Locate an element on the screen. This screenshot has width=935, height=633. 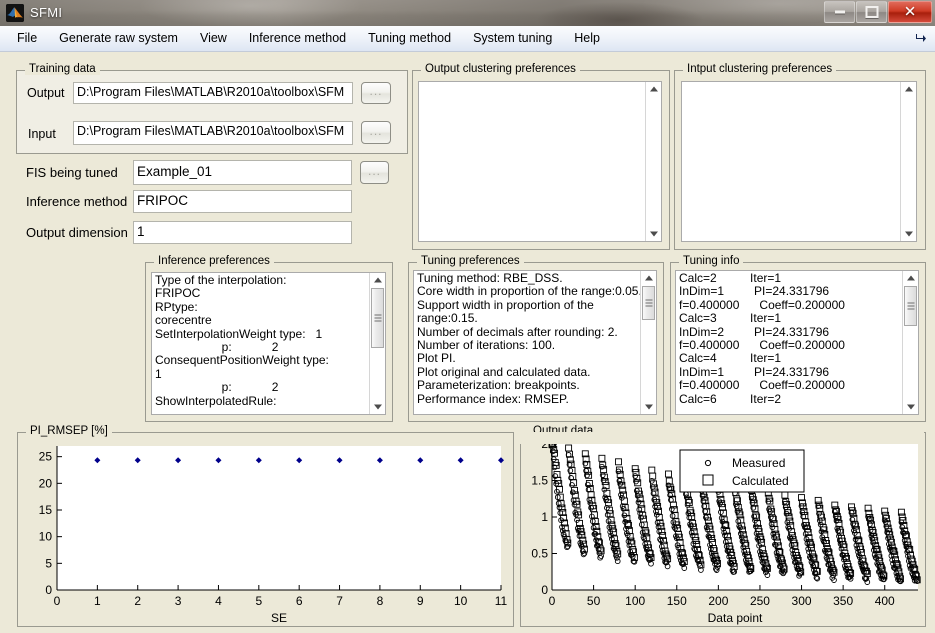
menu-system-tuning: System tuning is located at coordinates (512, 38).